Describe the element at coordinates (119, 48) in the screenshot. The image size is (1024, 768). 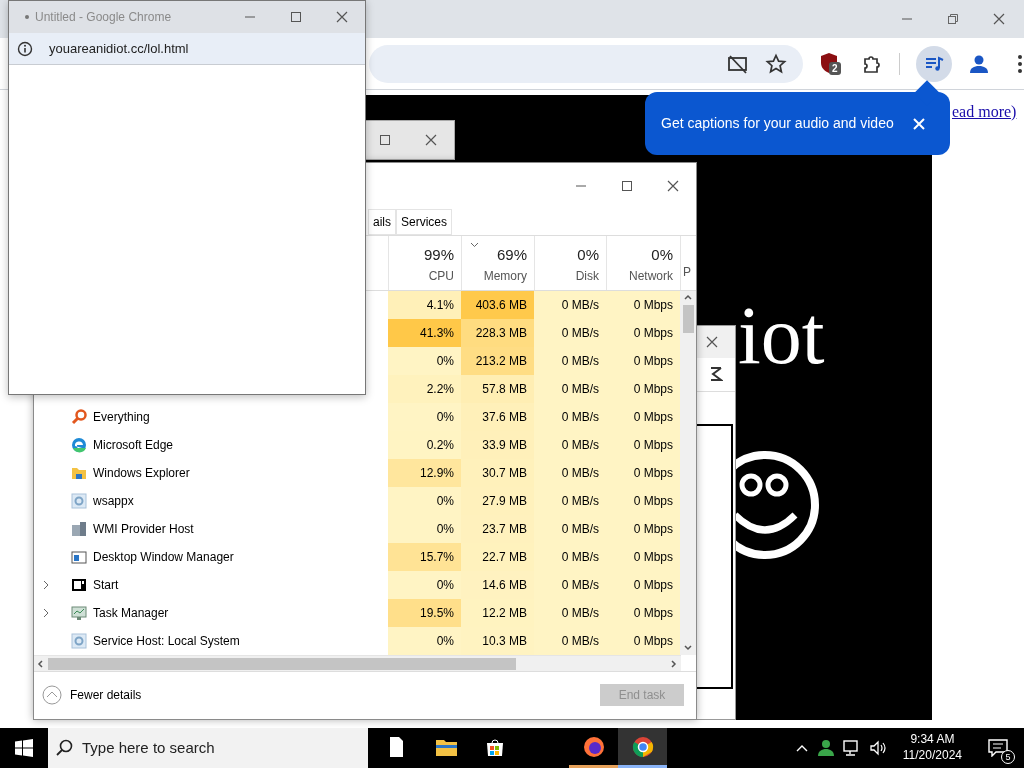
I see `url-text: youareanidiot.cc/lol.html` at that location.